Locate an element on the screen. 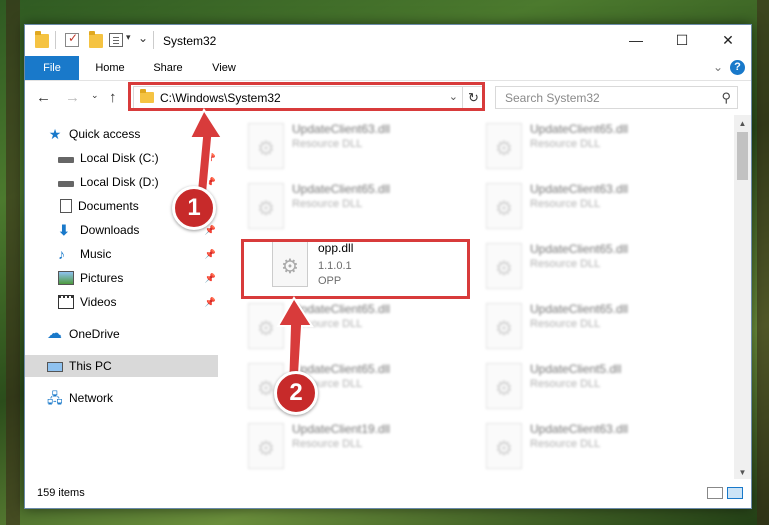 The image size is (769, 525). sidebar-item-onedrive: ☁ OneDrive is located at coordinates (132, 334).